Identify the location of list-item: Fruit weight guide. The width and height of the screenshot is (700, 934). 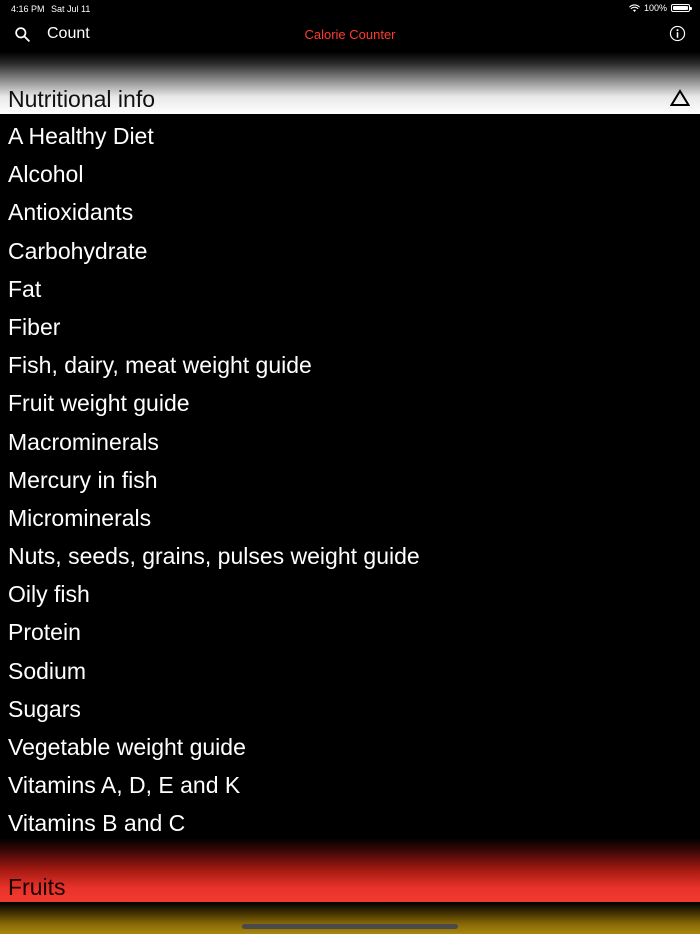
(350, 403).